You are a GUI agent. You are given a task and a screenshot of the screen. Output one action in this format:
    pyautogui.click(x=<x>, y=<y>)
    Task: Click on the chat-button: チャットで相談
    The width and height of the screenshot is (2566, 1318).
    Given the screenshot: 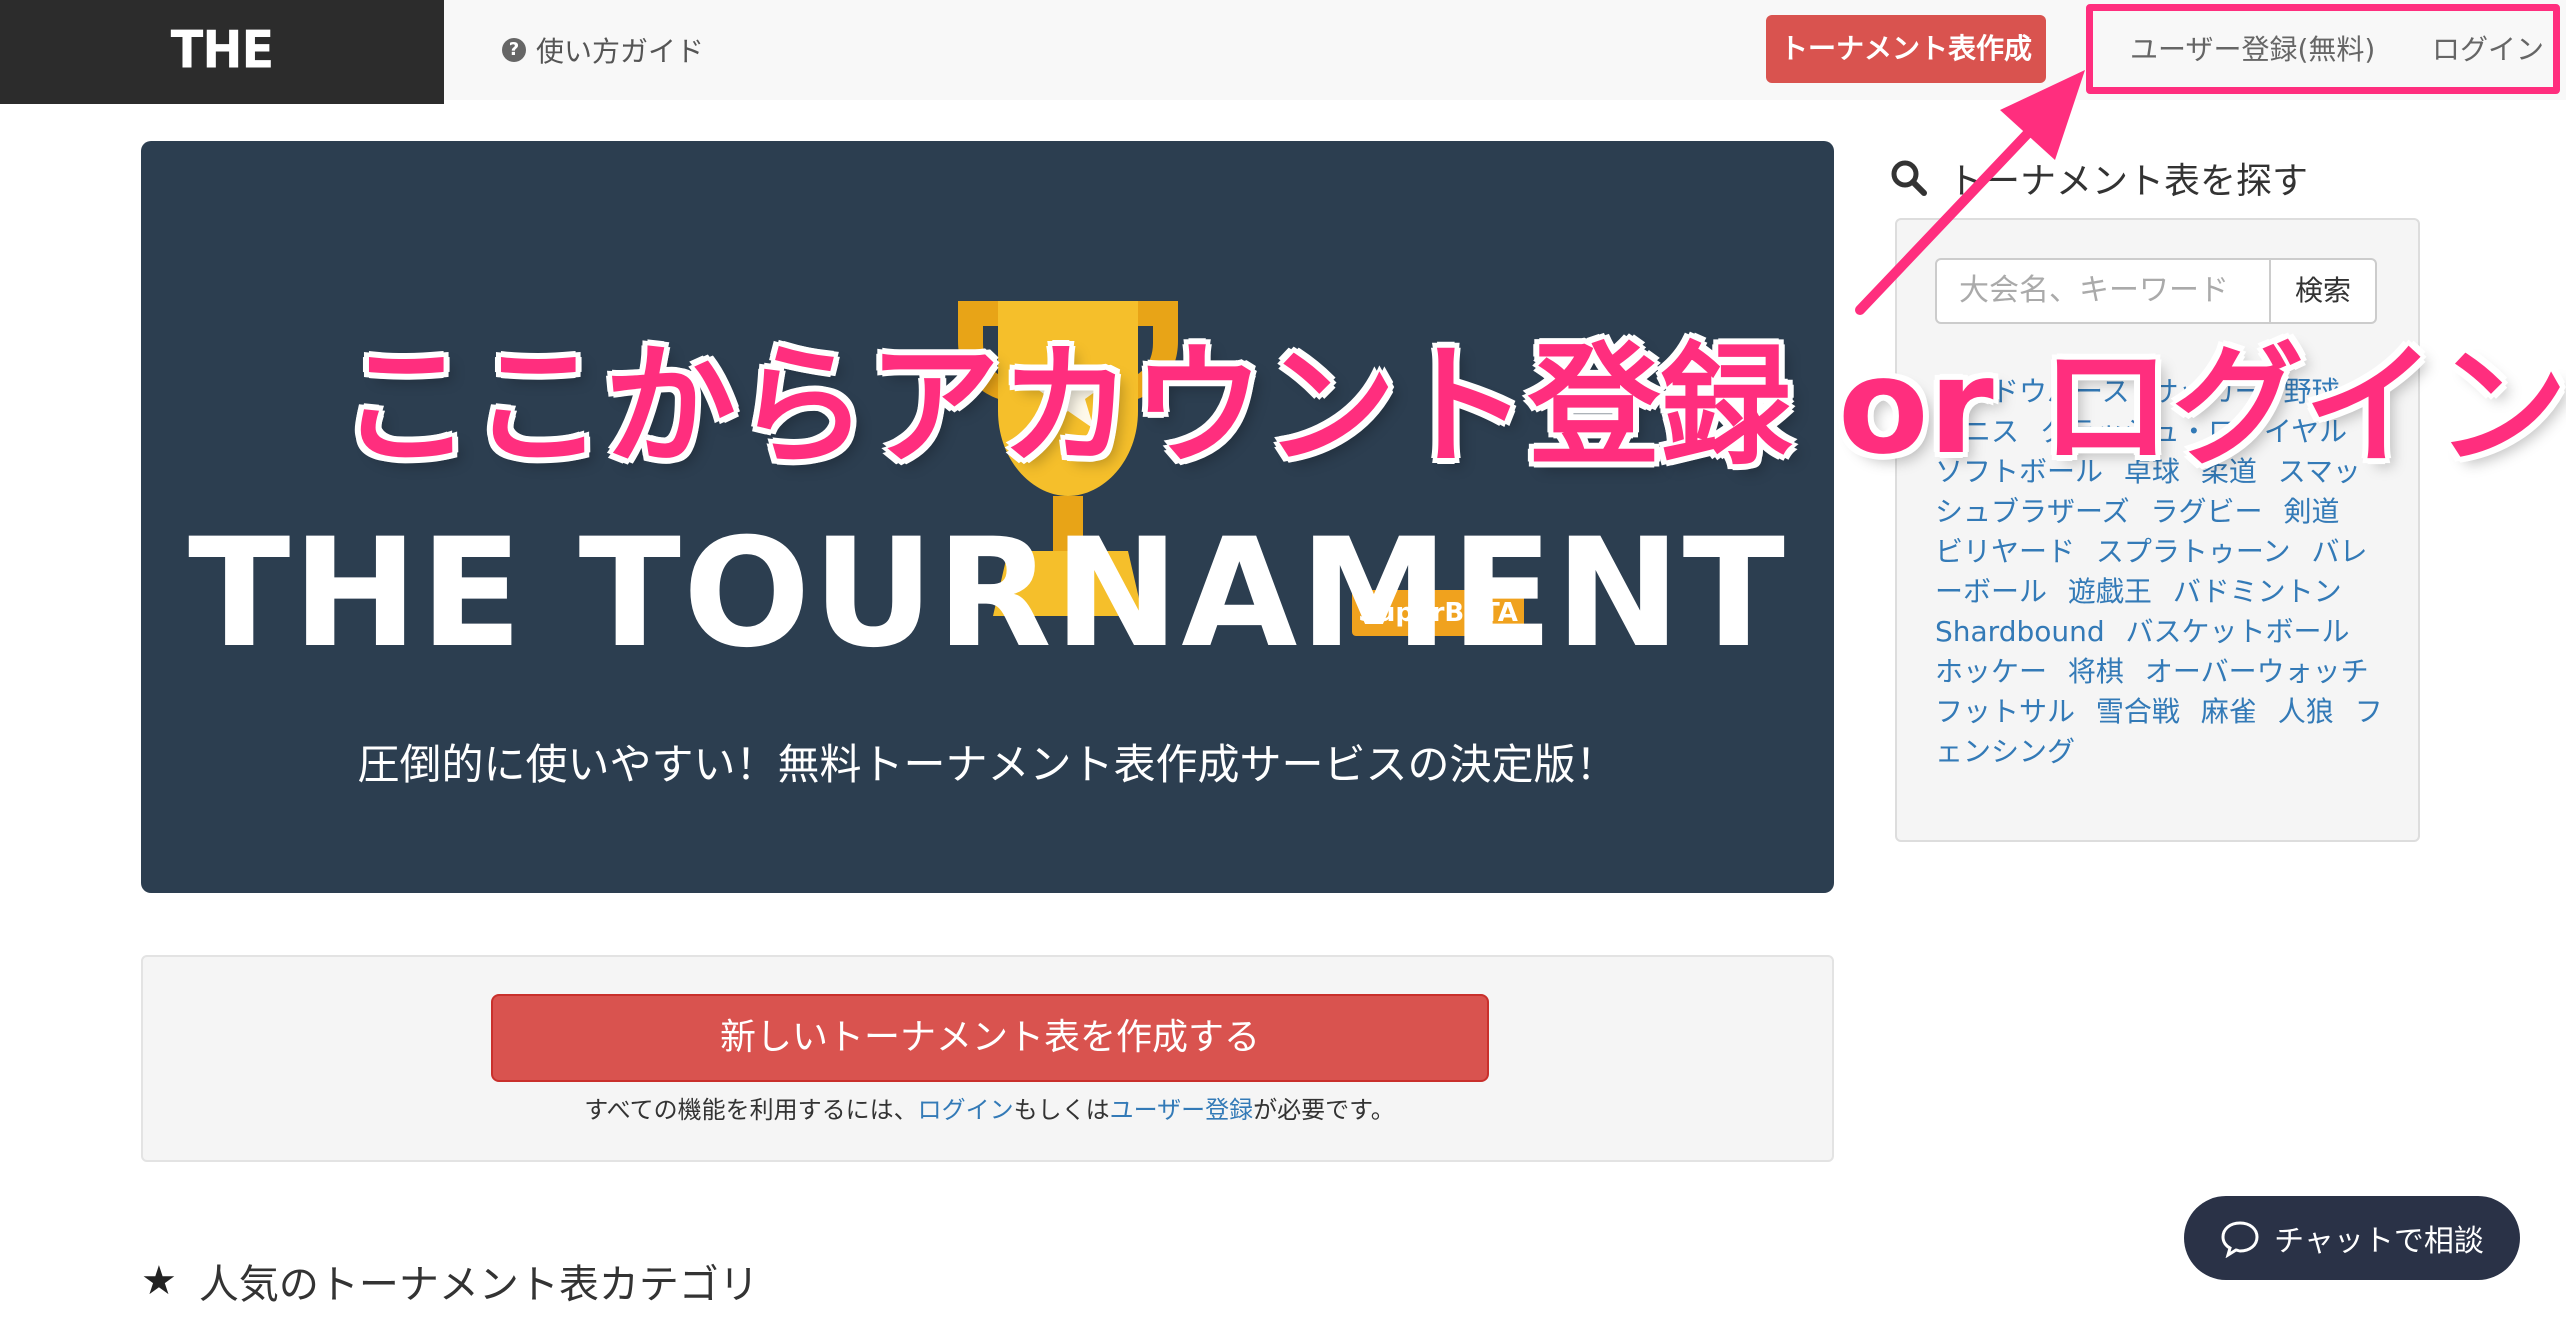 What is the action you would take?
    pyautogui.click(x=2352, y=1238)
    